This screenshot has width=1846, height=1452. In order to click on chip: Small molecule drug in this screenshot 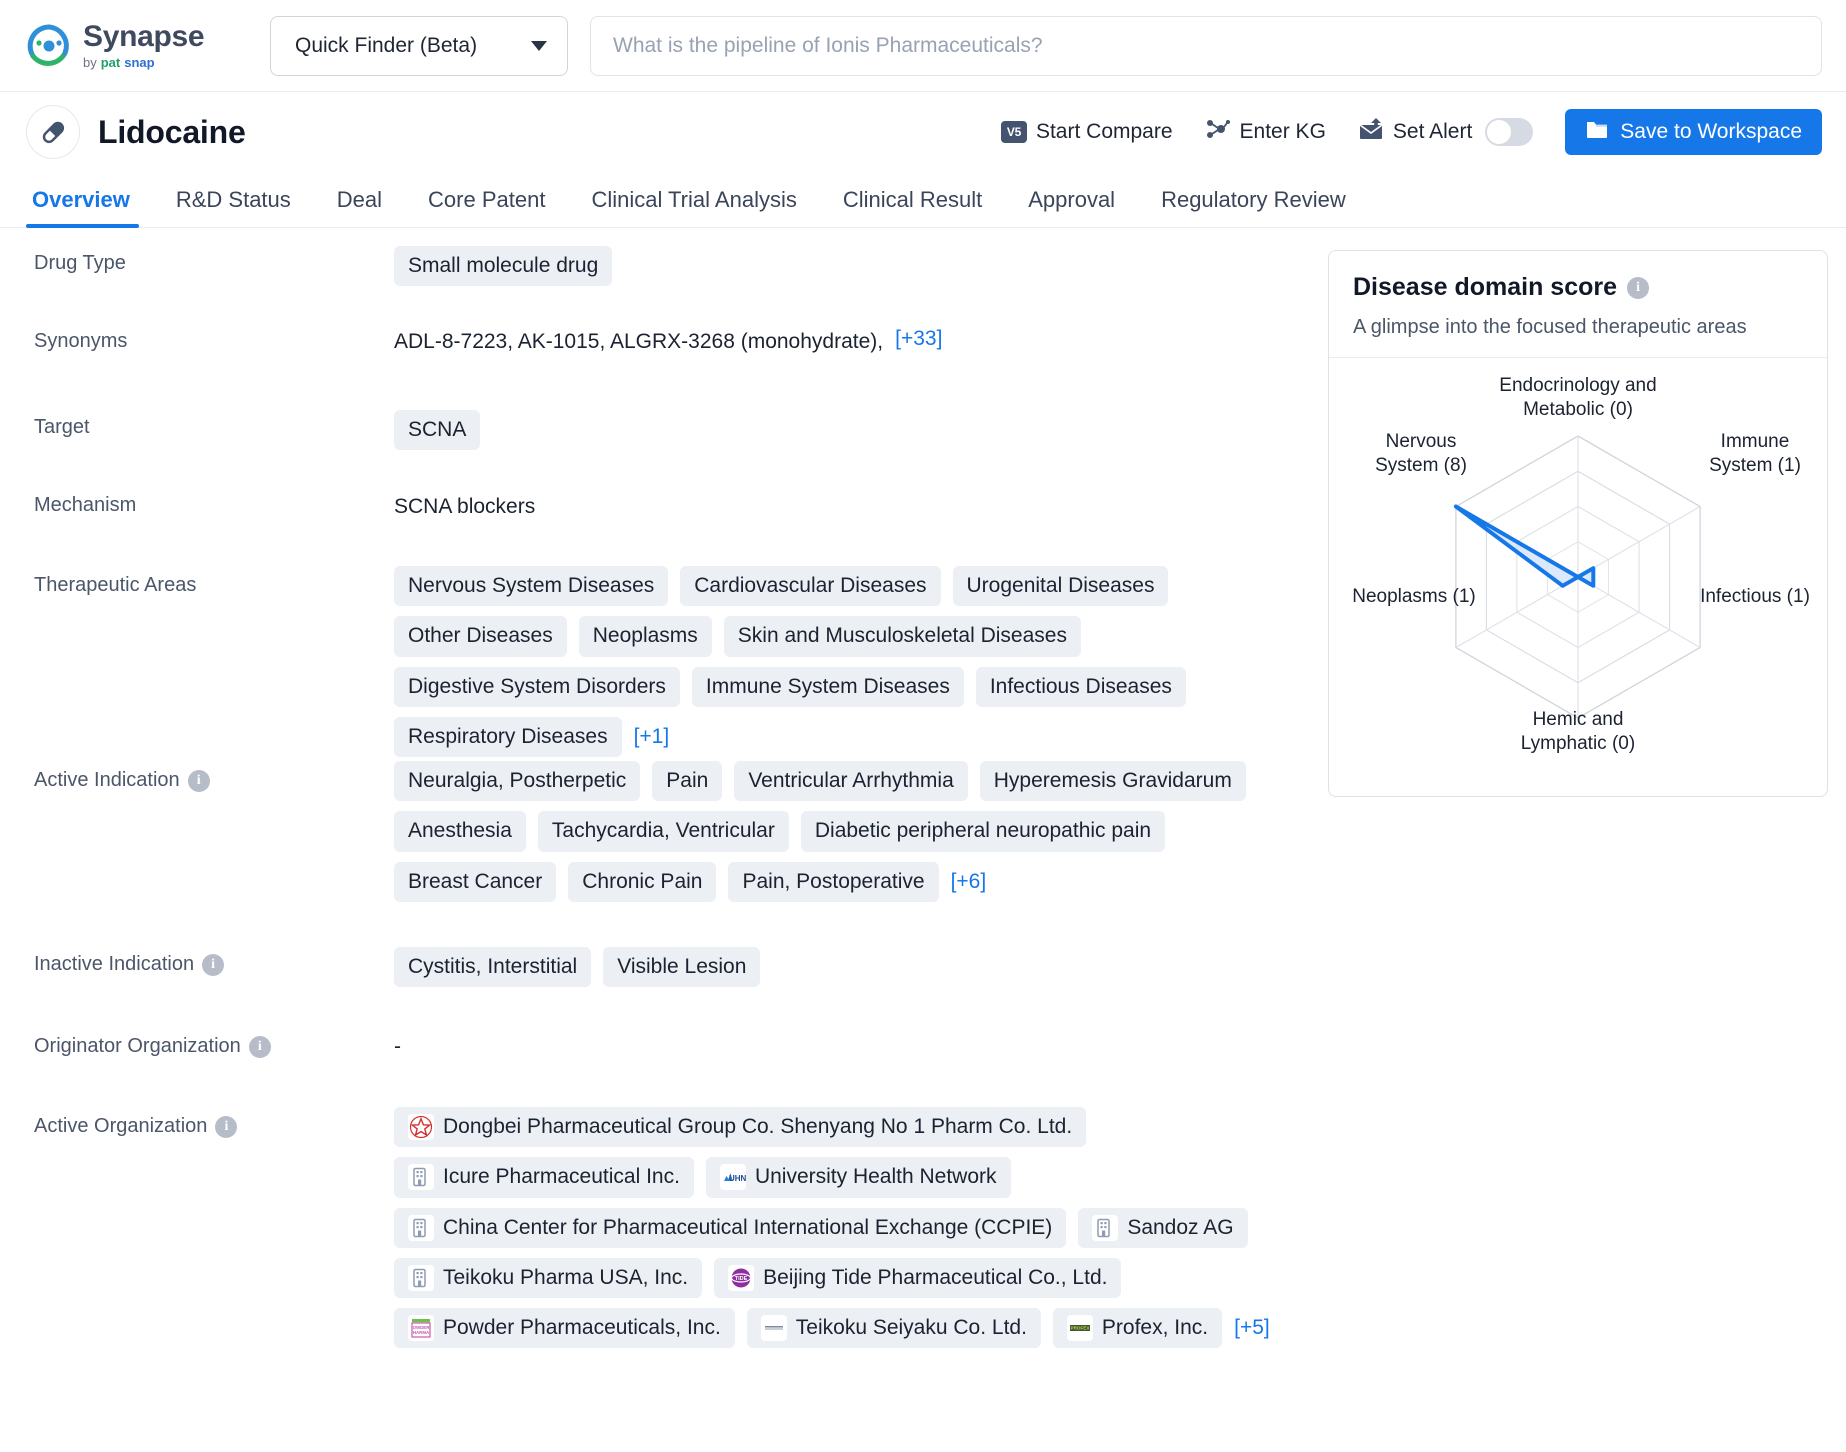, I will do `click(503, 266)`.